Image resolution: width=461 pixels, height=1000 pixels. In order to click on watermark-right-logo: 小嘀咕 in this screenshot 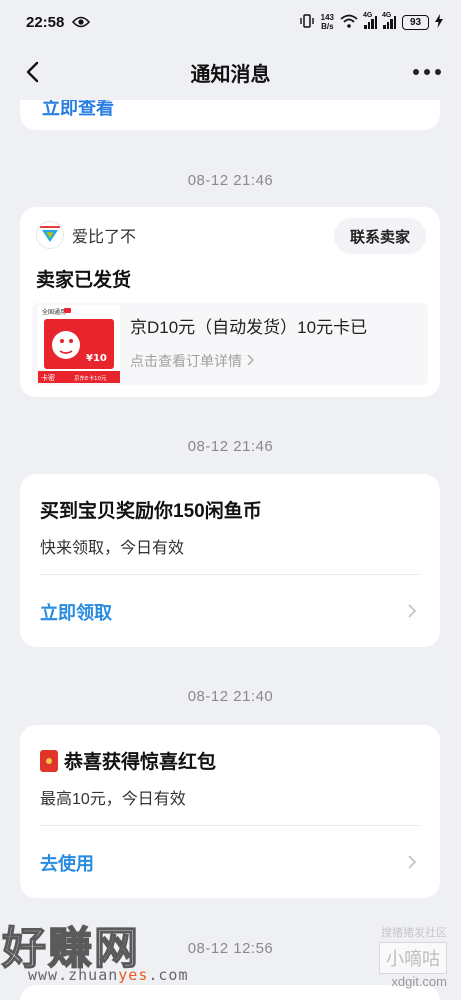, I will do `click(413, 958)`.